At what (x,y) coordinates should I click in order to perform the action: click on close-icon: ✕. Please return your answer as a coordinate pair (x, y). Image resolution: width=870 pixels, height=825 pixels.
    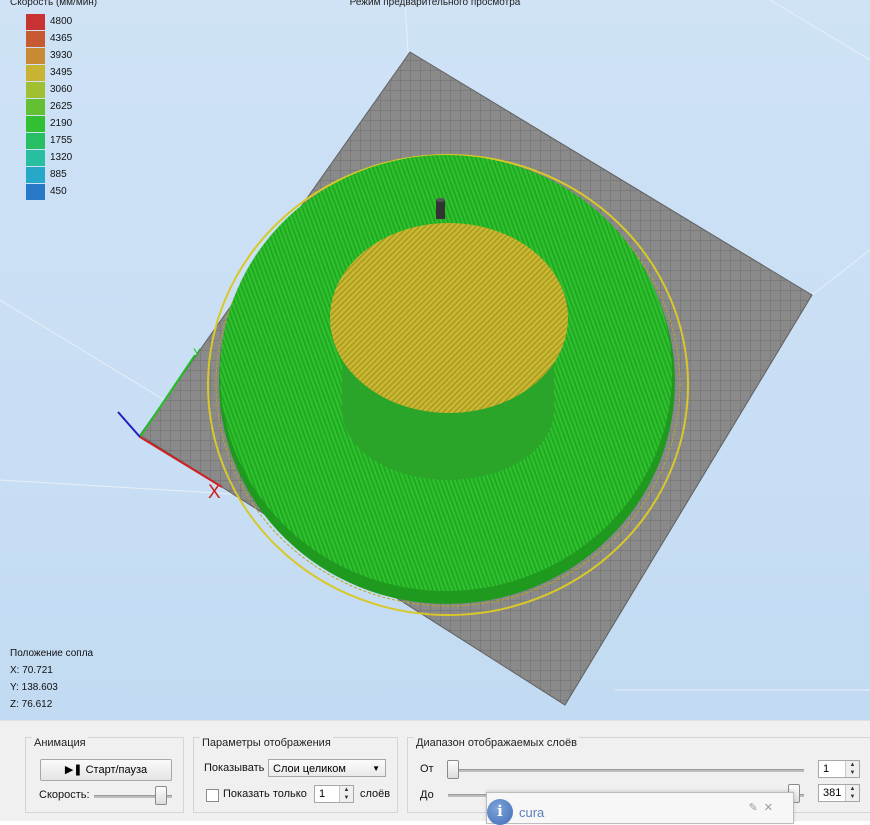
    Looking at the image, I should click on (771, 808).